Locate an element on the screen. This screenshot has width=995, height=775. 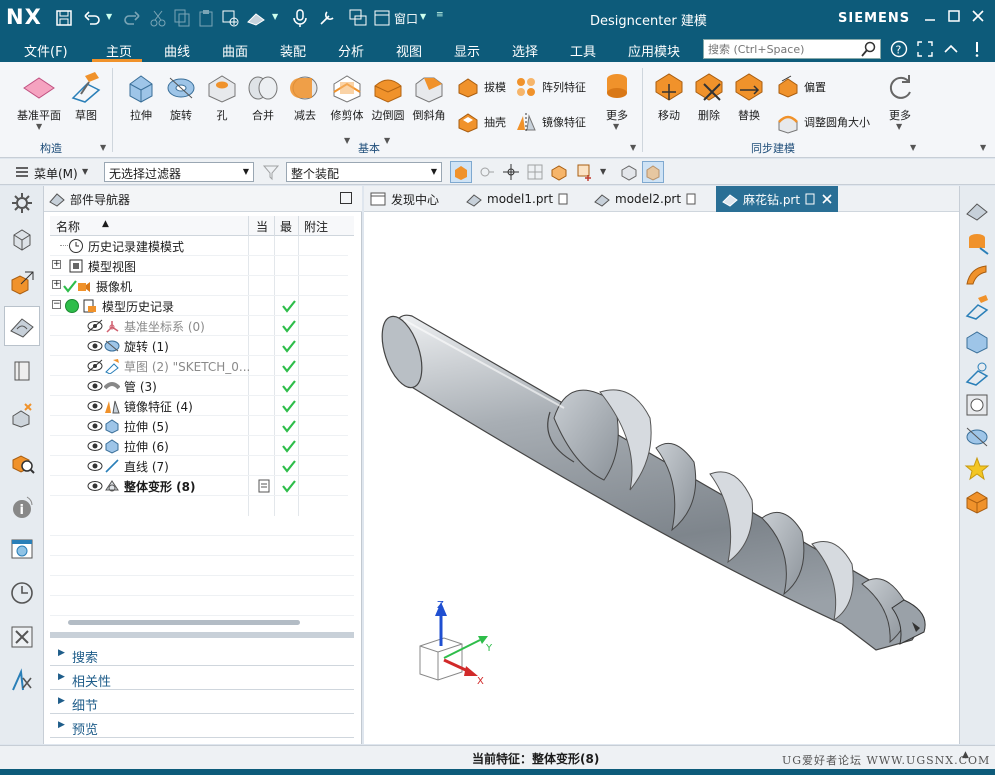
search-panel: ▶ 搜索 is located at coordinates (202, 655).